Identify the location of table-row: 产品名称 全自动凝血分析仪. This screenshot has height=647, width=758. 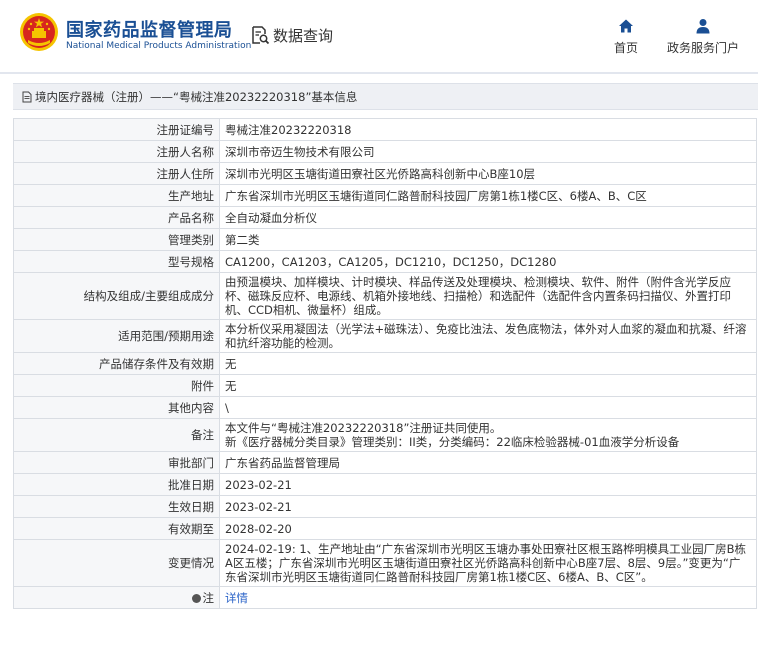
(385, 217).